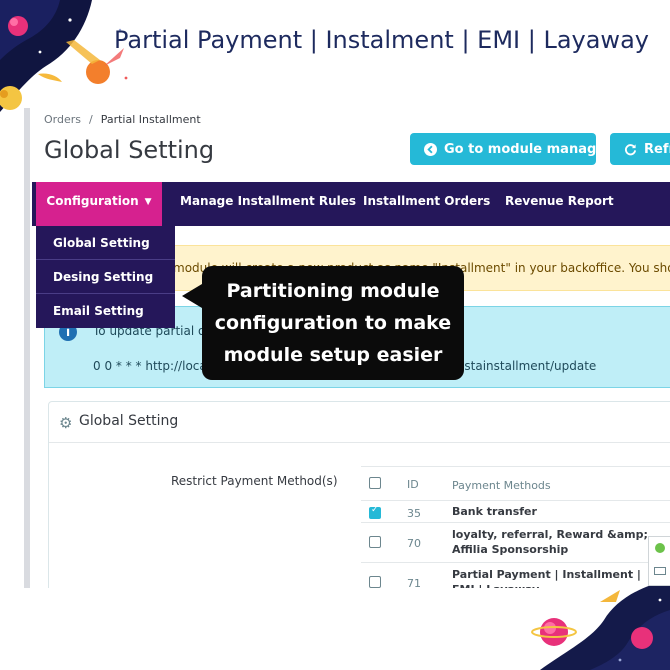  I want to click on dropdown-item-global-setting: Global Setting, so click(105, 243).